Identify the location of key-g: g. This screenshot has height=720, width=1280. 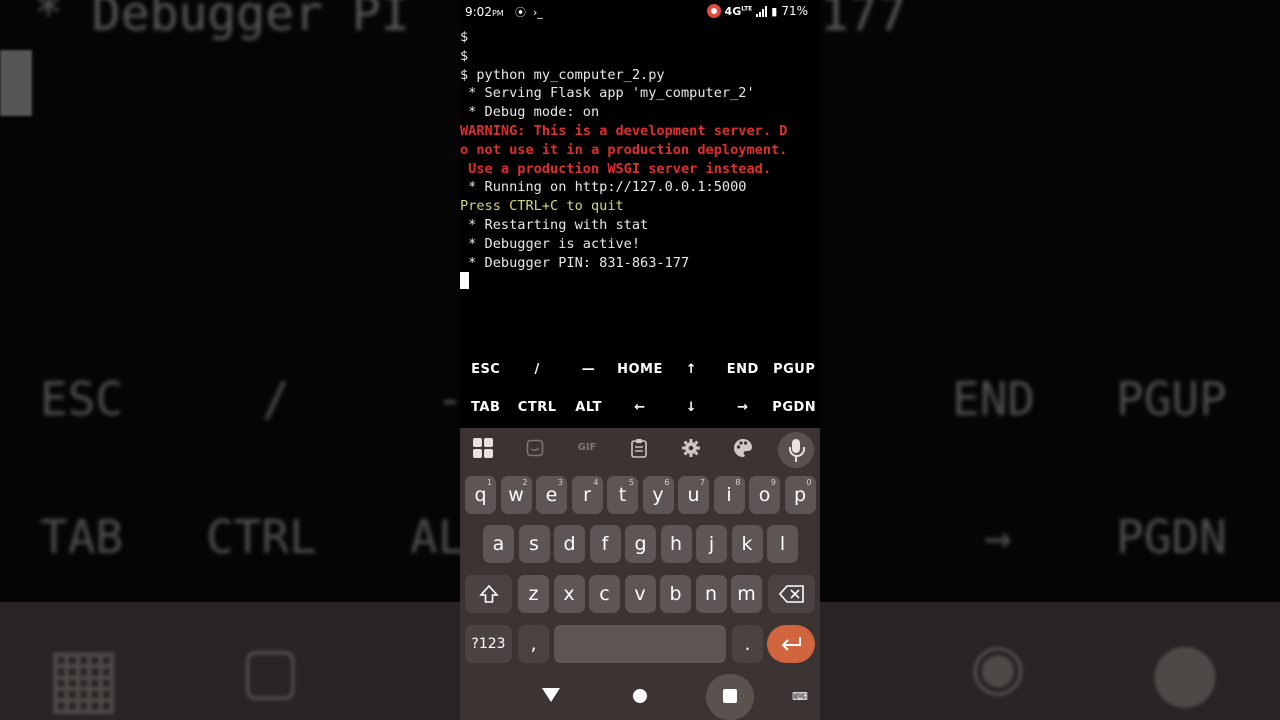
(640, 544).